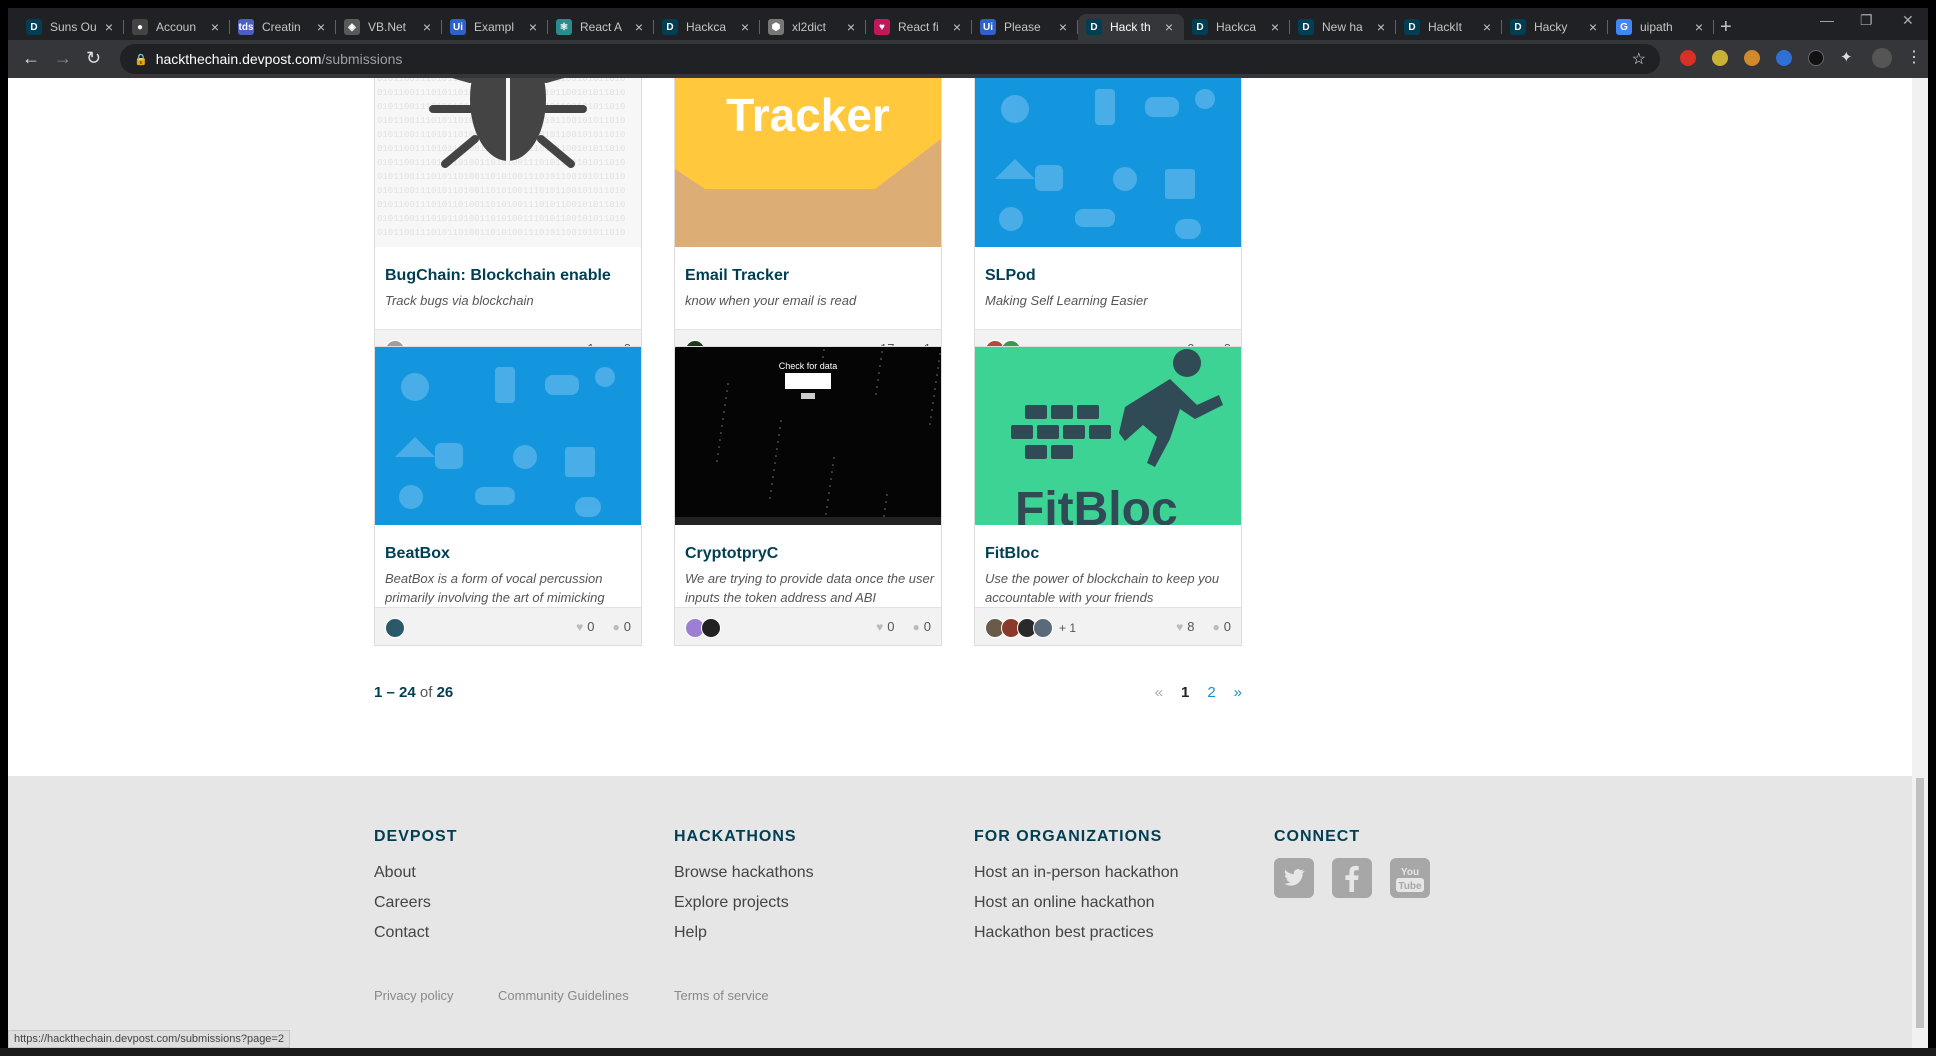 The height and width of the screenshot is (1056, 1936). What do you see at coordinates (1131, 27) in the screenshot?
I see `browser-tab: D Hack th ×` at bounding box center [1131, 27].